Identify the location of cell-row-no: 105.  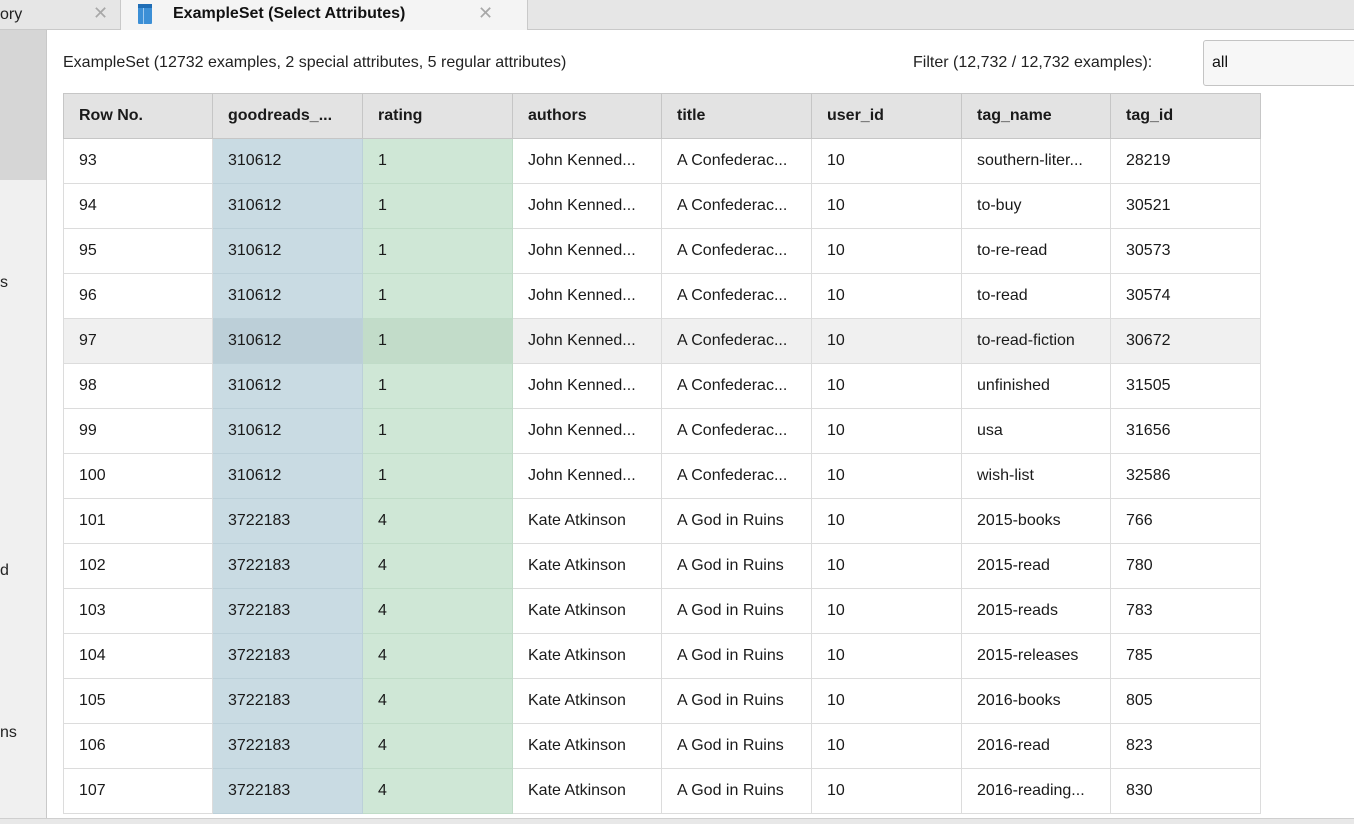
(138, 701).